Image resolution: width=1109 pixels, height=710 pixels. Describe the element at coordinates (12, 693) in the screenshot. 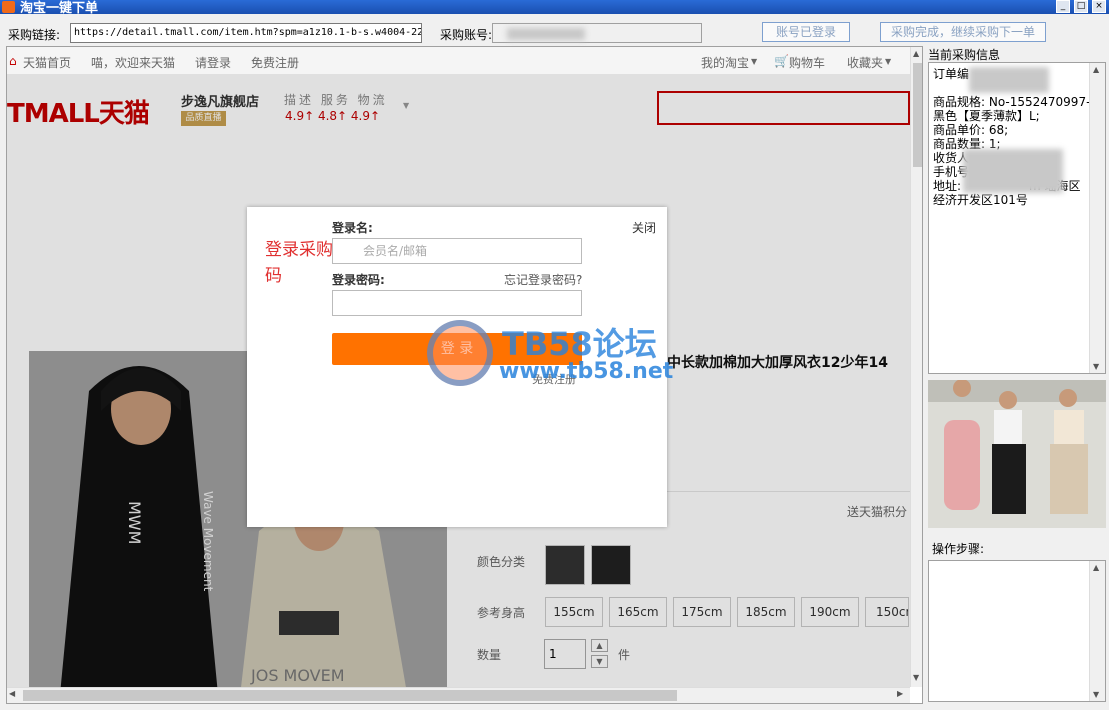

I see `scroll-left-icon: ◀` at that location.